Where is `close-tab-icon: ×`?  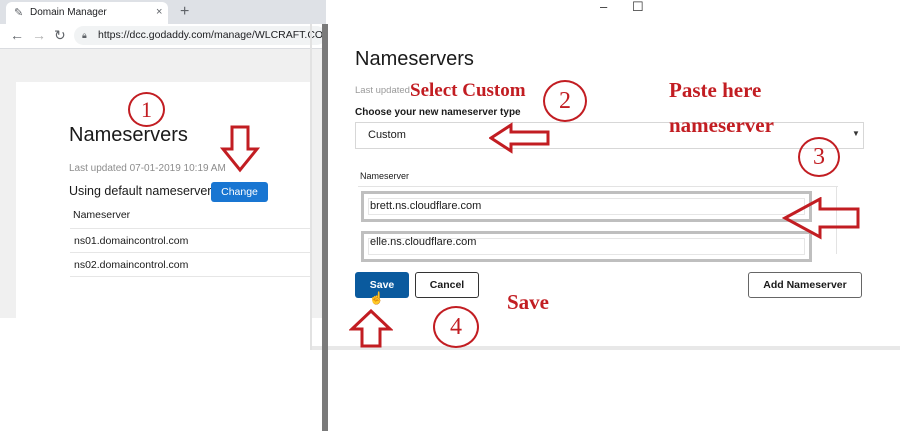
close-tab-icon: × is located at coordinates (159, 12).